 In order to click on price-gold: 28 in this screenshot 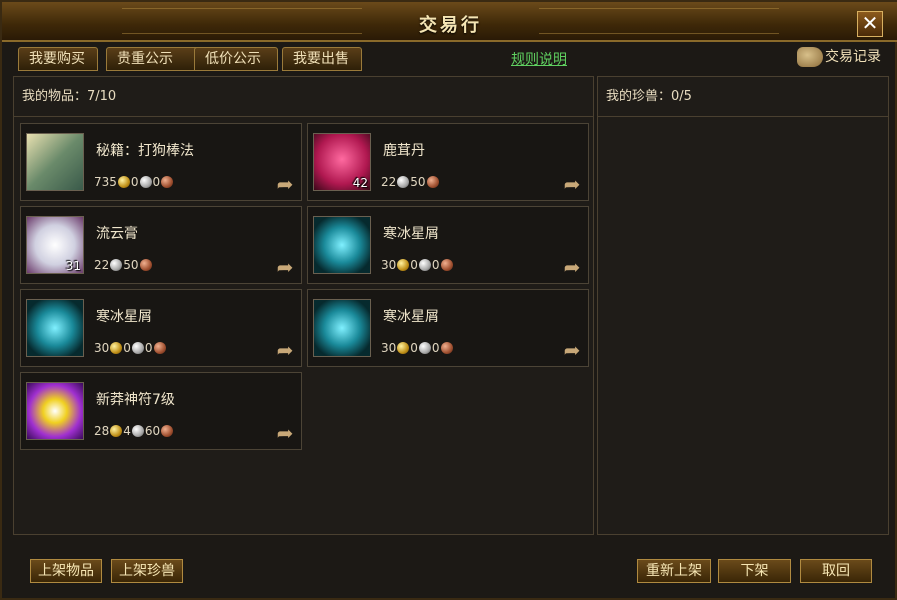, I will do `click(102, 431)`.